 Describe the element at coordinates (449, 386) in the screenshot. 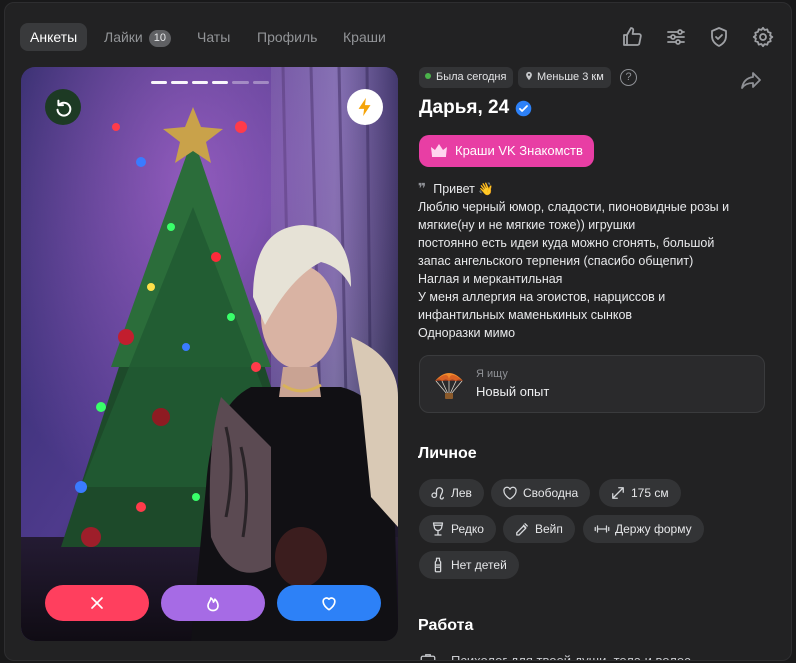

I see `parachute-icon` at that location.